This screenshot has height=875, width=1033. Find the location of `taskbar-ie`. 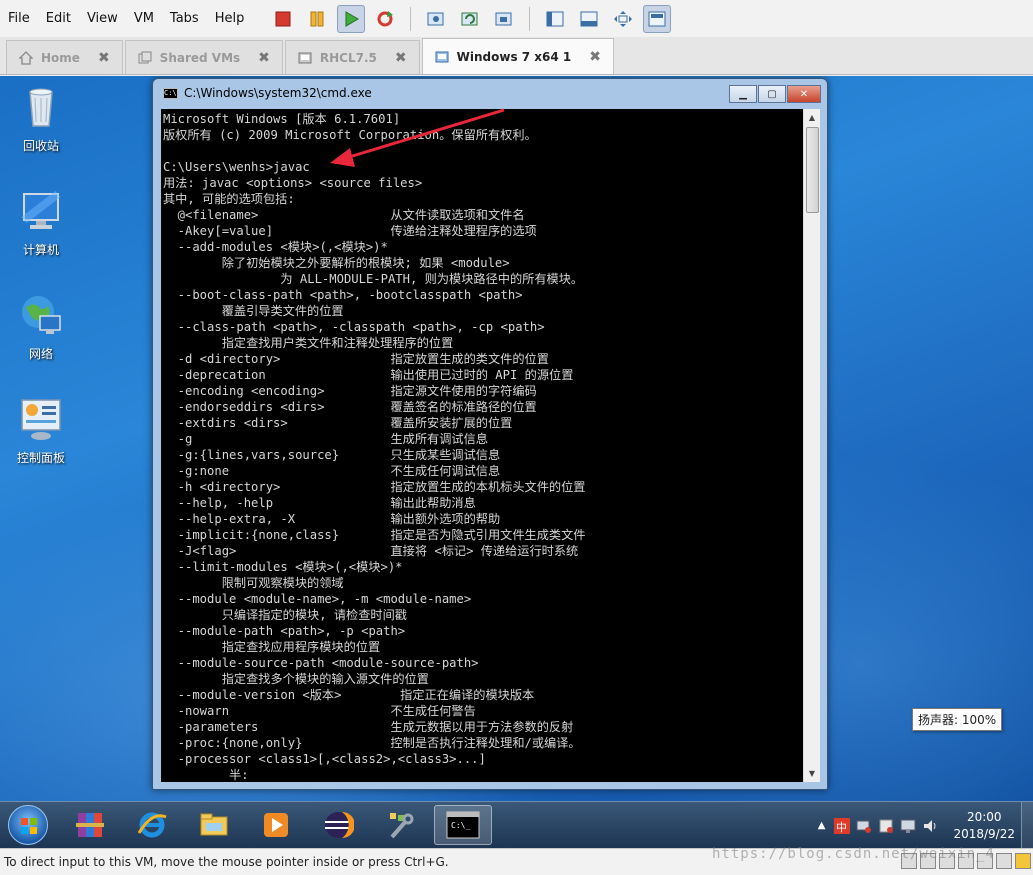

taskbar-ie is located at coordinates (152, 825).